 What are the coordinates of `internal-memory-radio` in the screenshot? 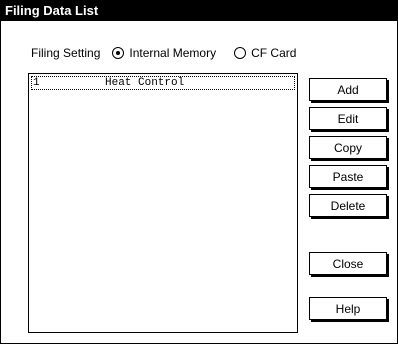 It's located at (118, 53).